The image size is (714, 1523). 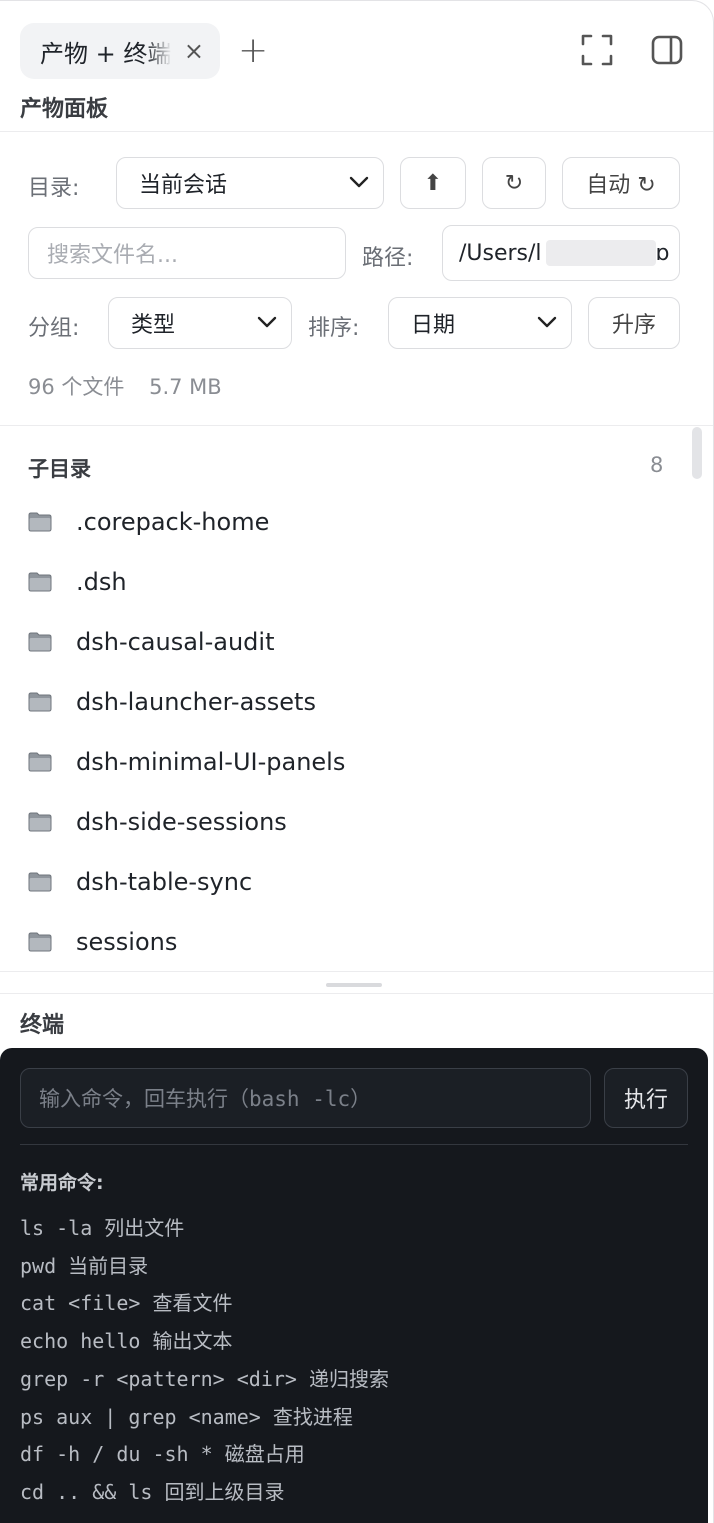 I want to click on subdir-item: dsh-launcher-assets, so click(x=348, y=702).